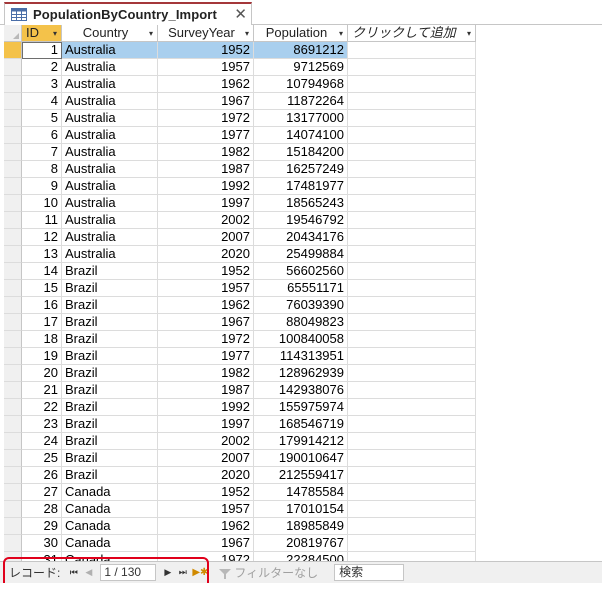 This screenshot has width=602, height=599. What do you see at coordinates (42, 407) in the screenshot?
I see `cell-id: 22` at bounding box center [42, 407].